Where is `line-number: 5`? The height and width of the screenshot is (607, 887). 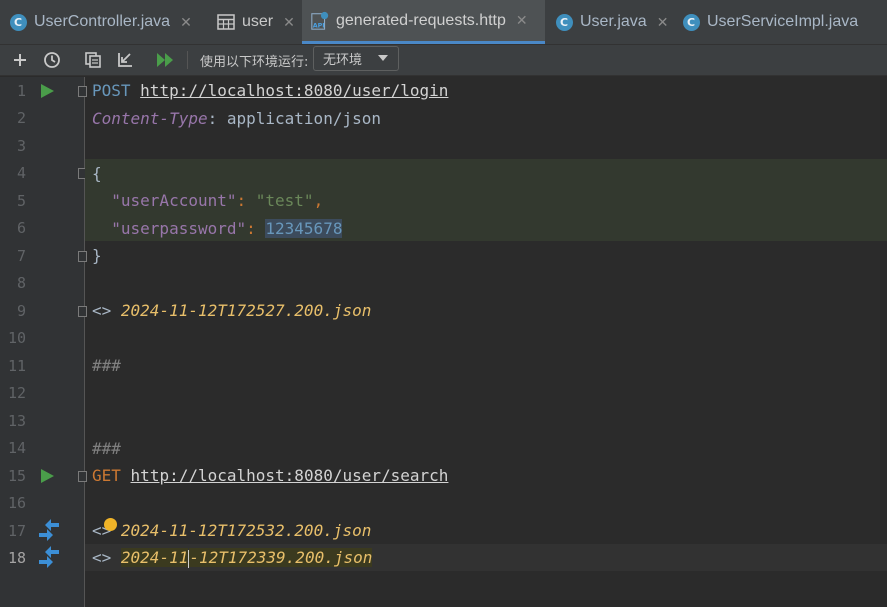
line-number: 5 is located at coordinates (21, 201).